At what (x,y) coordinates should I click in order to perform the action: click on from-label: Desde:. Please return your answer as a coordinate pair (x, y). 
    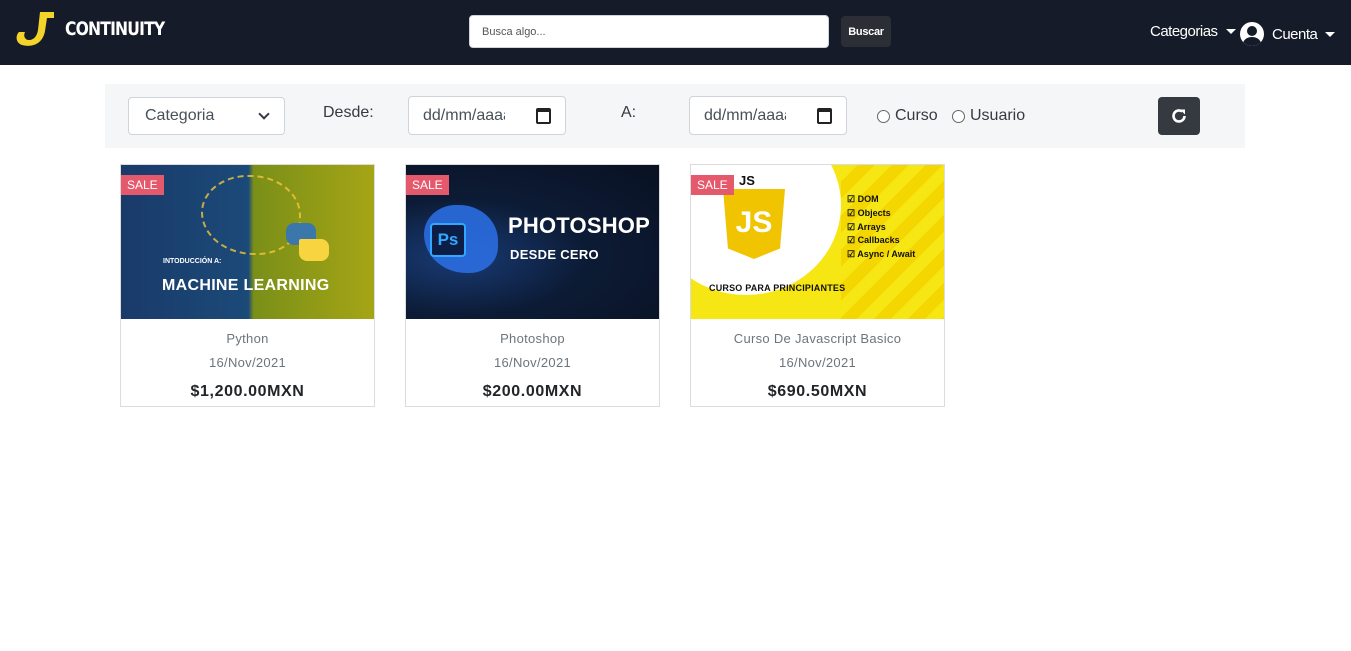
    Looking at the image, I should click on (348, 112).